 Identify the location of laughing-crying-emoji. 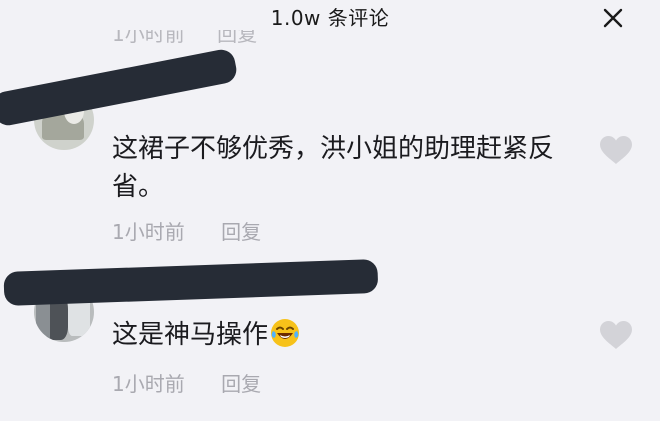
(285, 338).